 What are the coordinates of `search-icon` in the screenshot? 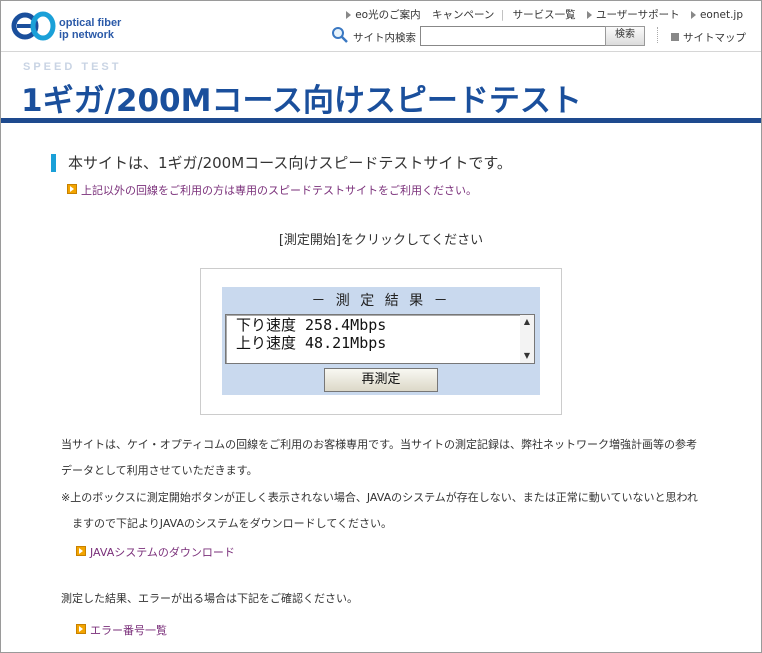 It's located at (340, 35).